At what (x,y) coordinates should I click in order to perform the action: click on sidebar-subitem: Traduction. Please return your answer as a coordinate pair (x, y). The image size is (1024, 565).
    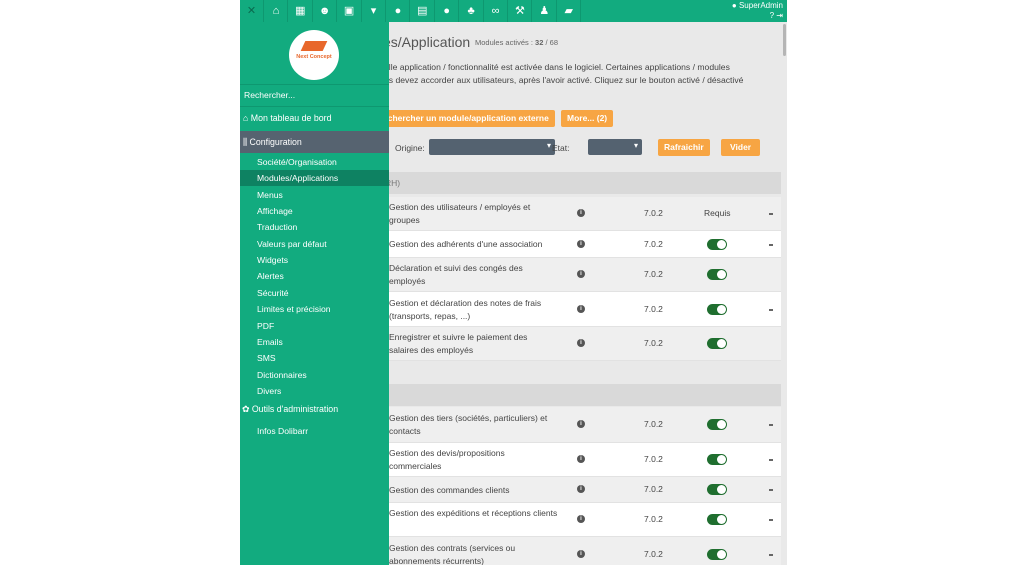
    Looking at the image, I should click on (323, 227).